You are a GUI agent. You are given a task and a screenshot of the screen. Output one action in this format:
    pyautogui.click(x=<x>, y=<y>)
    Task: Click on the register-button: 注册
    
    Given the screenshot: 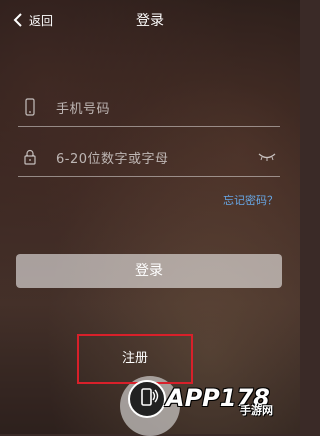 What is the action you would take?
    pyautogui.click(x=135, y=359)
    